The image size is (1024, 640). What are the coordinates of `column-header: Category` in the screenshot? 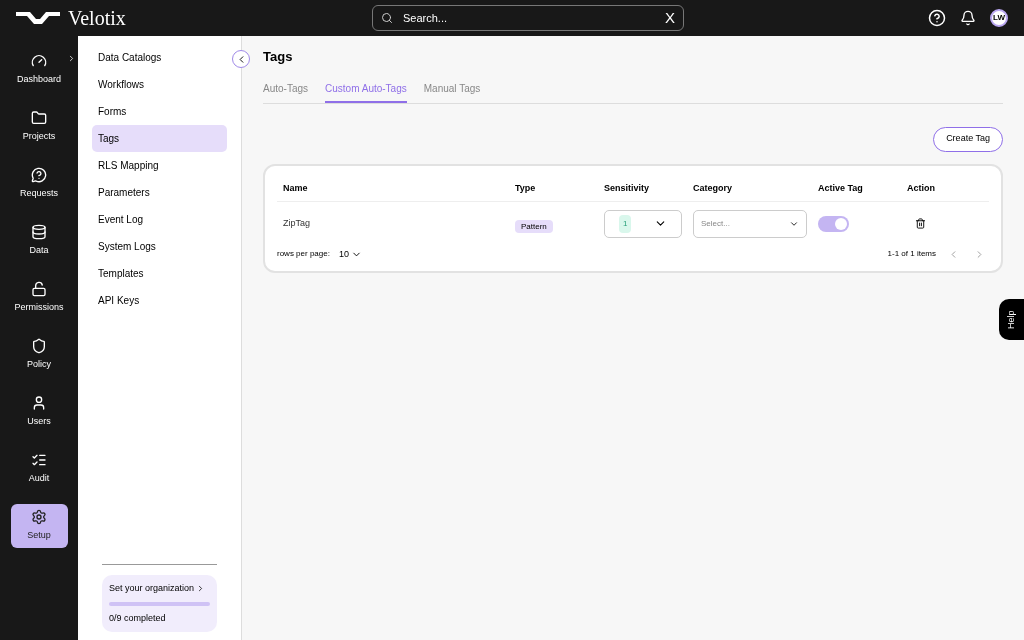 It's located at (713, 189).